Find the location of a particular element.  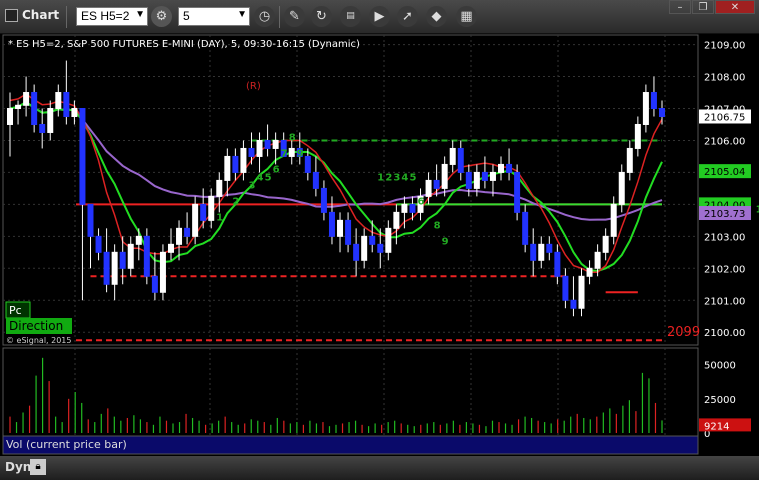

volume-axis: 500002500009214 is located at coordinates (725, 400).